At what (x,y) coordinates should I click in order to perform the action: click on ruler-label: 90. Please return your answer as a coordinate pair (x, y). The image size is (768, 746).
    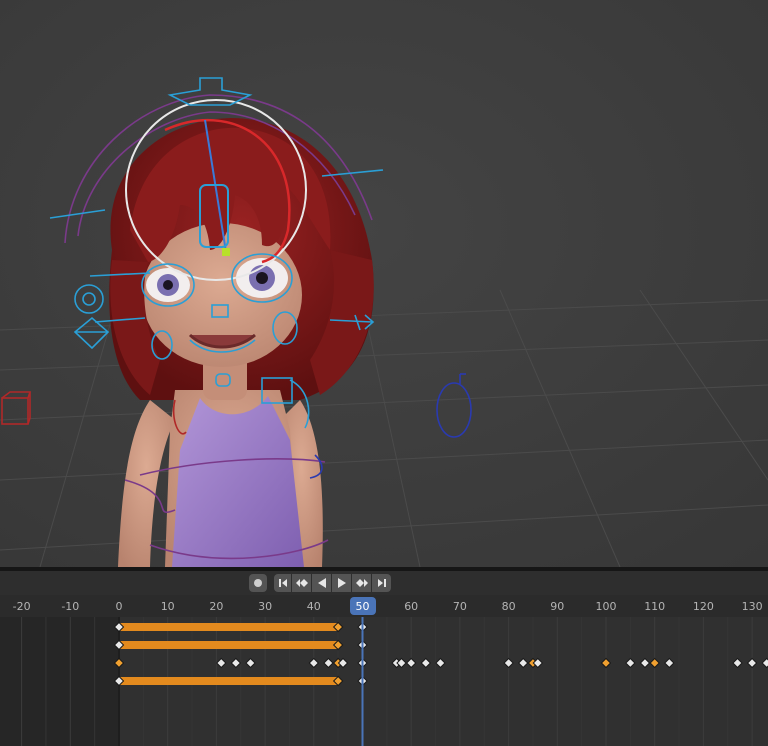
    Looking at the image, I should click on (557, 606).